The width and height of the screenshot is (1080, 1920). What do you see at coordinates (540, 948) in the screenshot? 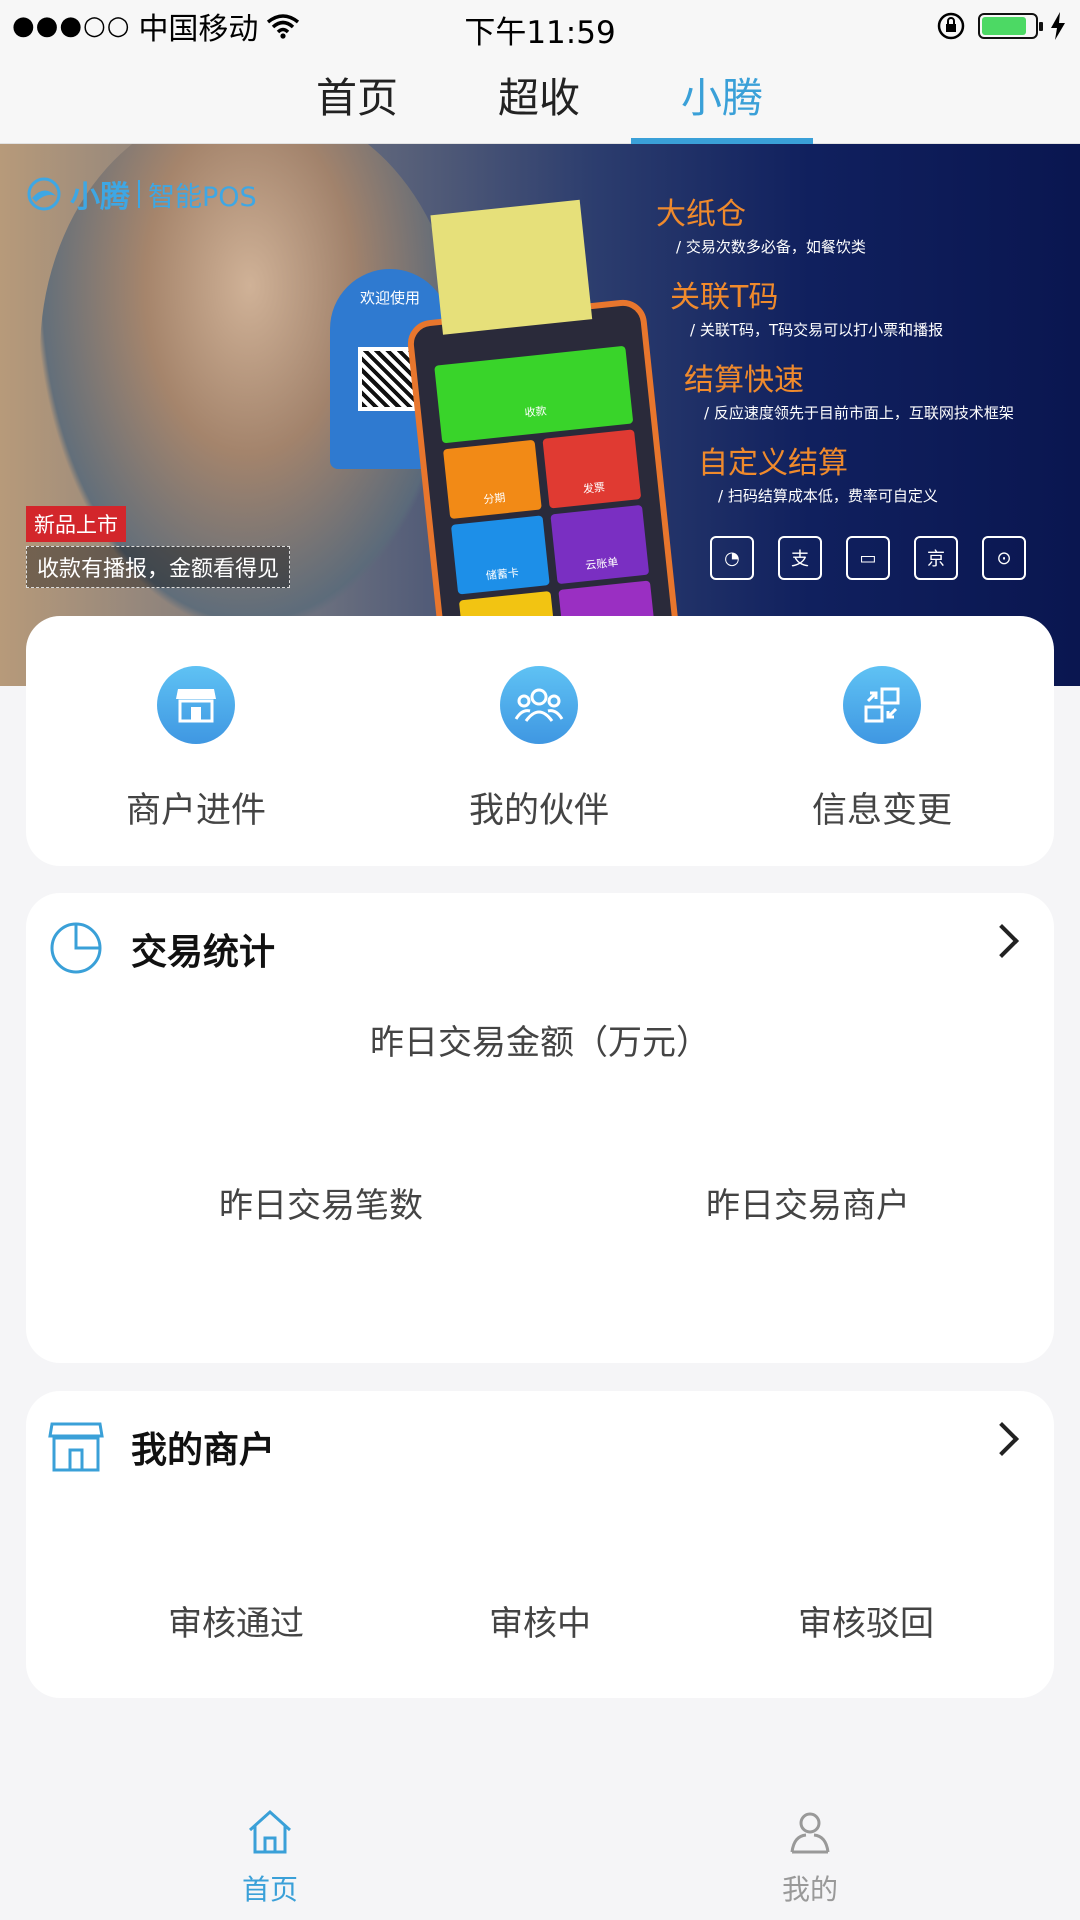
I see `trade-stats-header: 交易统计` at bounding box center [540, 948].